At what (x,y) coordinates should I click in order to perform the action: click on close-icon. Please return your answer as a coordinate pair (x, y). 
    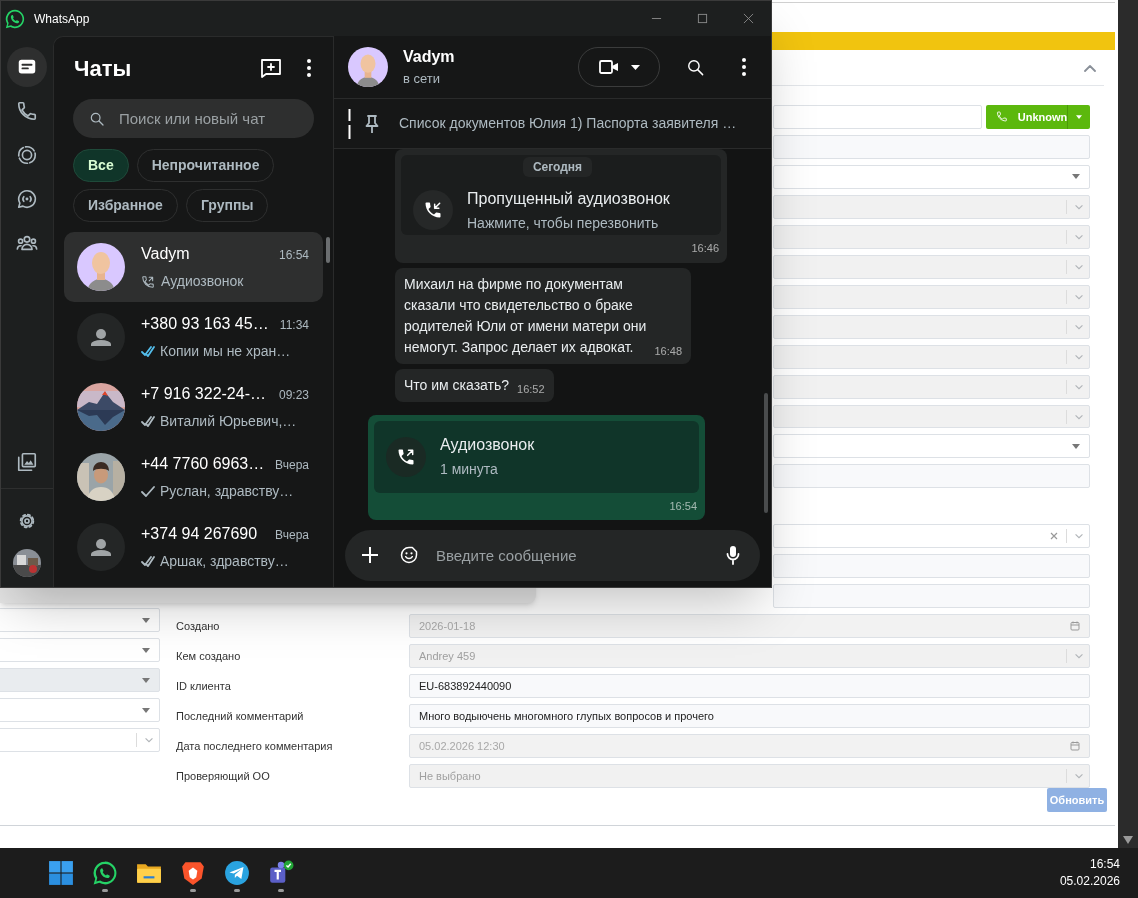
    Looking at the image, I should click on (748, 18).